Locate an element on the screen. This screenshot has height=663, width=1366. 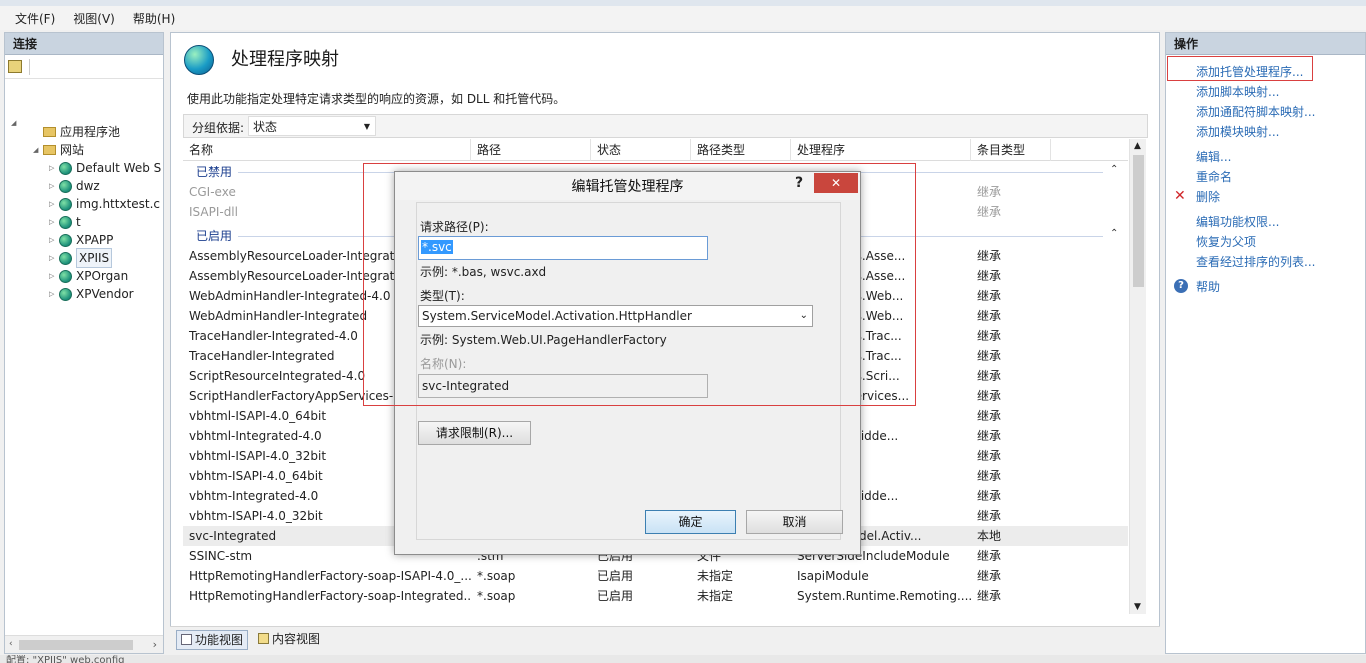
group-select: 状态 ▼ is located at coordinates (312, 126).